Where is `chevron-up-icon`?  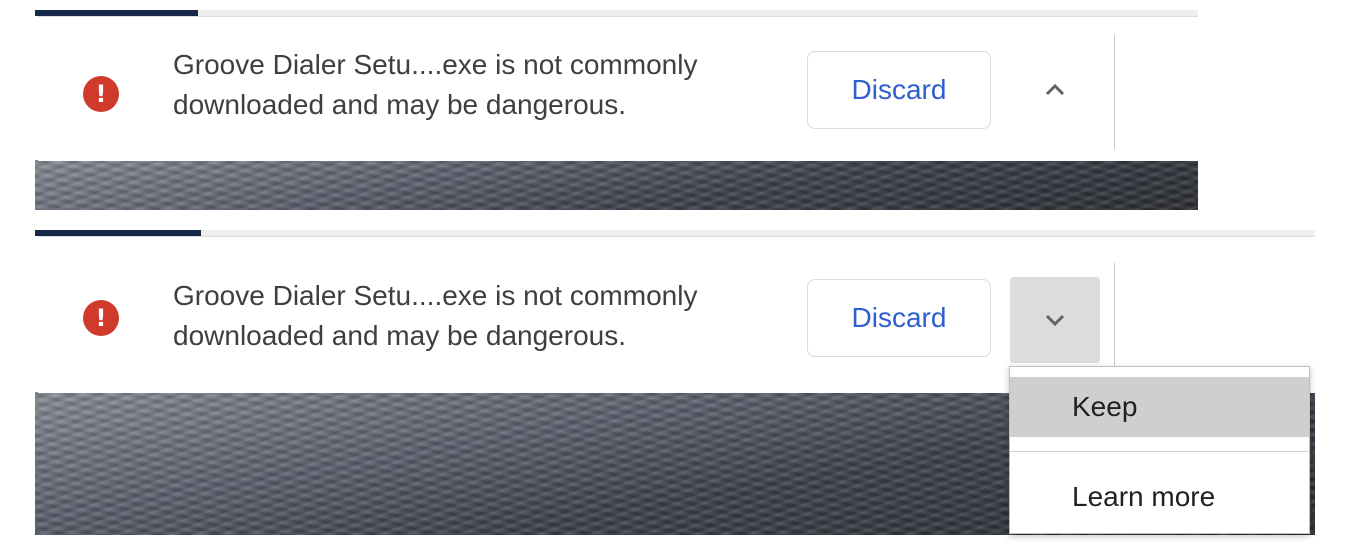 chevron-up-icon is located at coordinates (1055, 90).